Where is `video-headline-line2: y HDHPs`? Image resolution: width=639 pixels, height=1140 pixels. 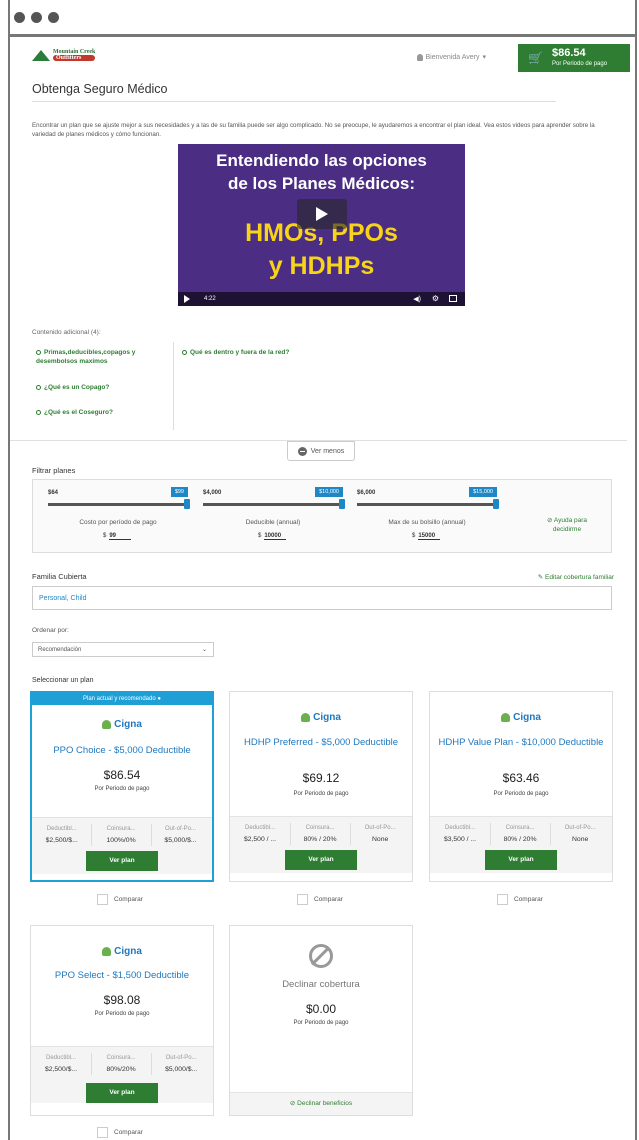 video-headline-line2: y HDHPs is located at coordinates (321, 266).